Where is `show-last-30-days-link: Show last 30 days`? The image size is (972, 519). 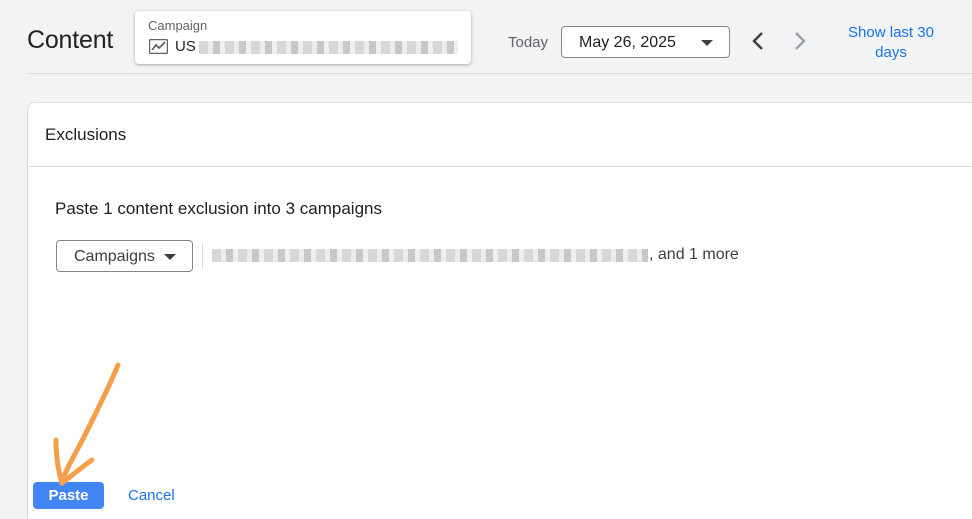 show-last-30-days-link: Show last 30 days is located at coordinates (891, 43).